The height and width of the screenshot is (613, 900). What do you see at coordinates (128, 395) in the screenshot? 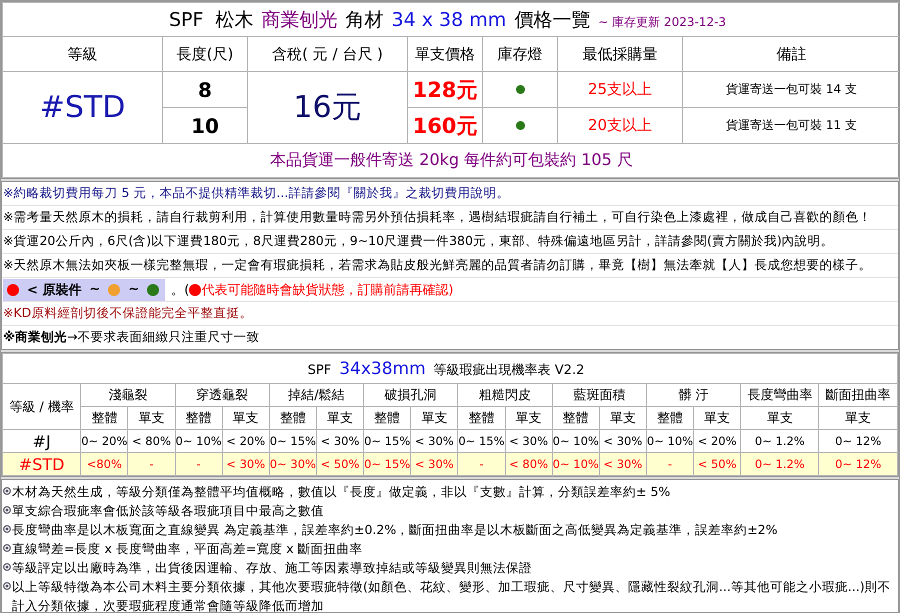
I see `column-header: 淺龜裂` at bounding box center [128, 395].